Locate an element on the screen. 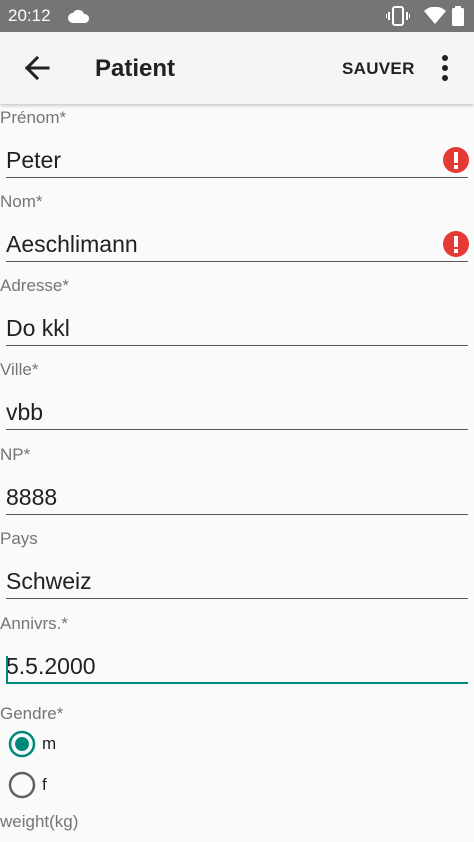 This screenshot has width=474, height=842. gender-label: Gendre* is located at coordinates (32, 713).